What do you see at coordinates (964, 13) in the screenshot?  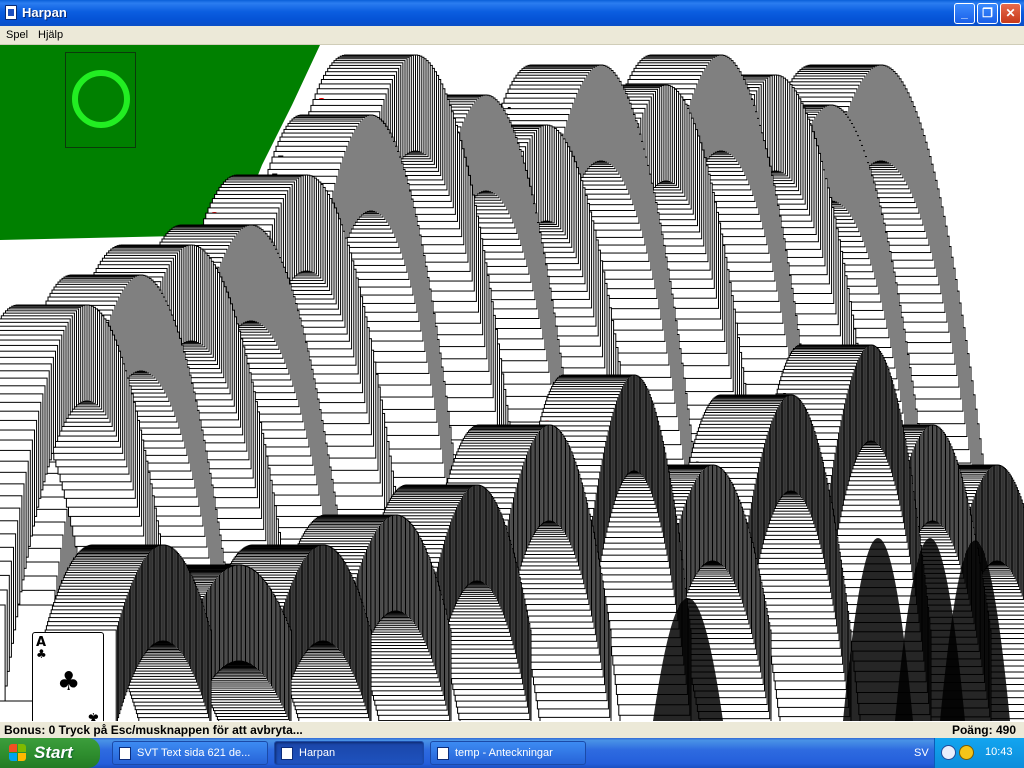 I see `minimize-button: _` at bounding box center [964, 13].